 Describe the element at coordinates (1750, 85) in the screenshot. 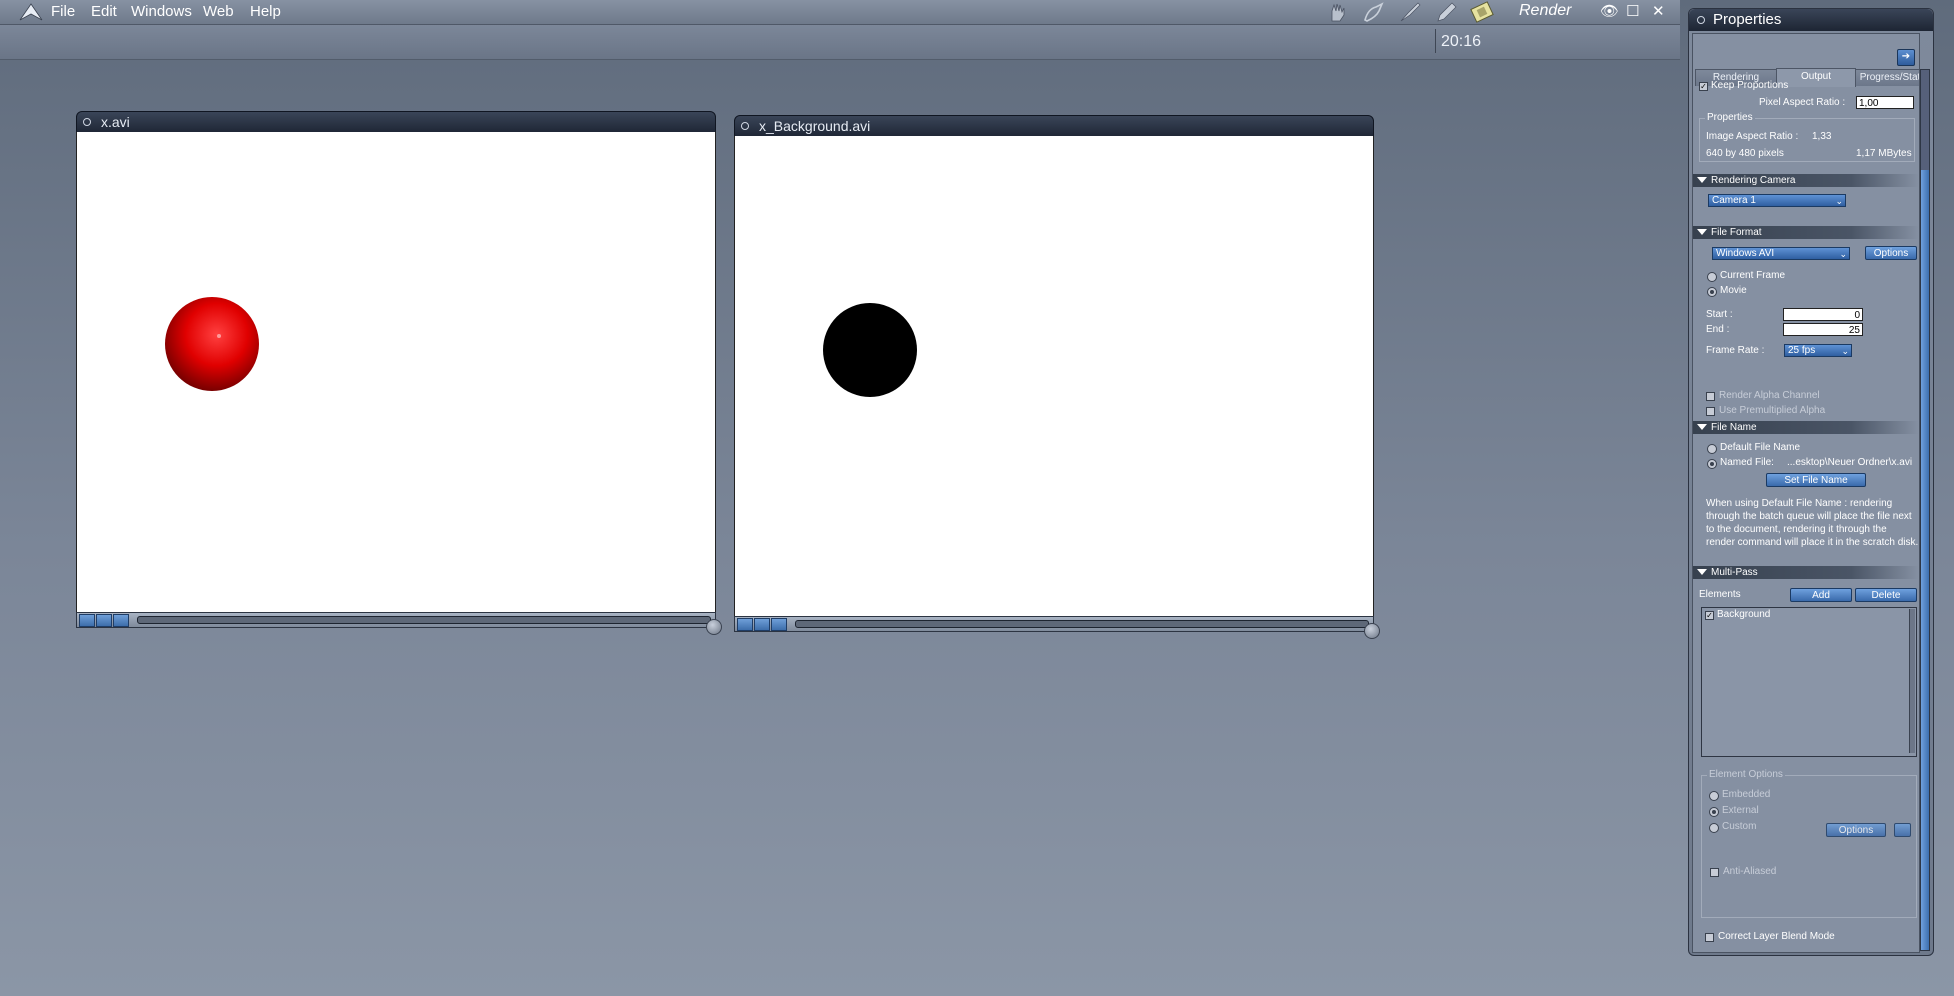

I see `keep-proportions-label: Keep Proportions` at that location.